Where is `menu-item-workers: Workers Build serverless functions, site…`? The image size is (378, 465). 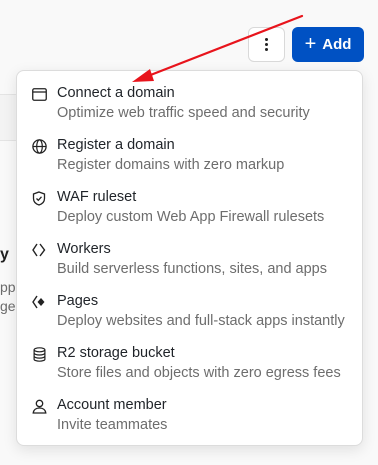 menu-item-workers: Workers Build serverless functions, site… is located at coordinates (189, 264).